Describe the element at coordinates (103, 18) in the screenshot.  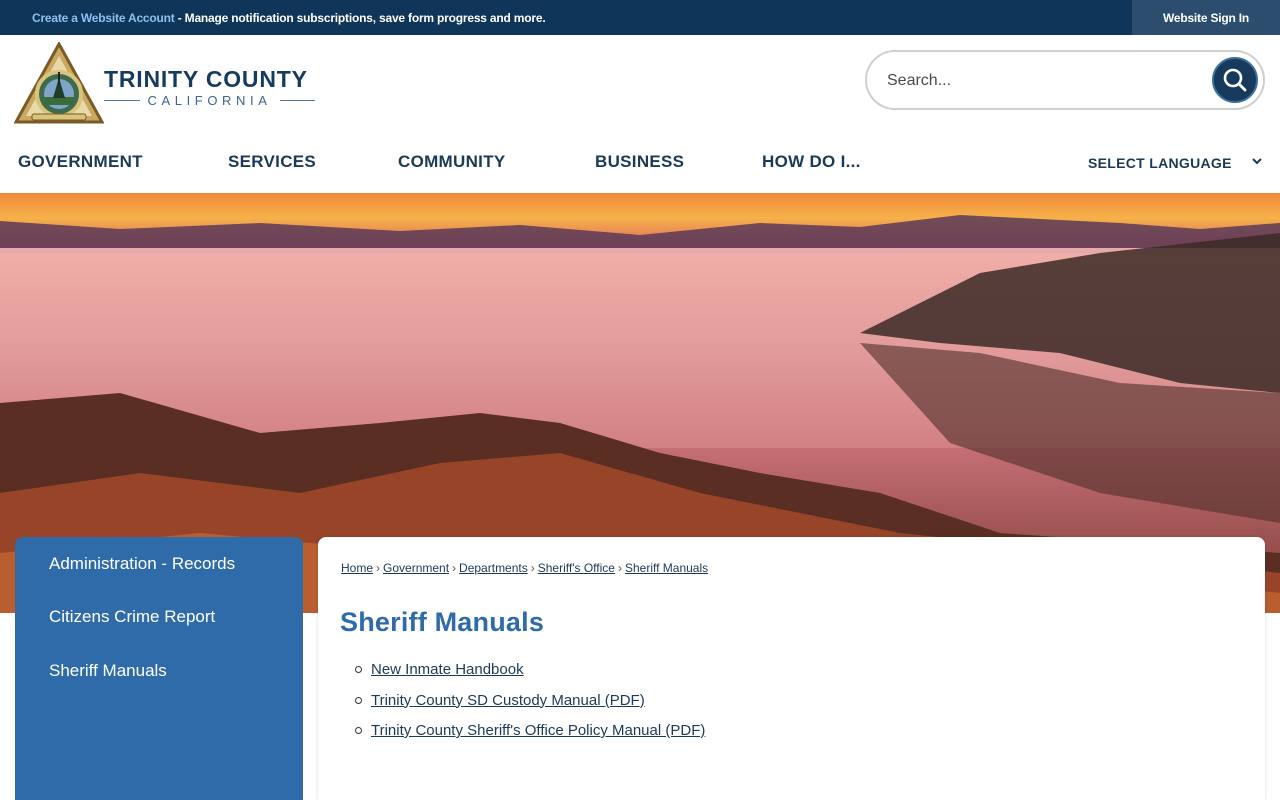
I see `create-account-link: Create a Website Account` at that location.